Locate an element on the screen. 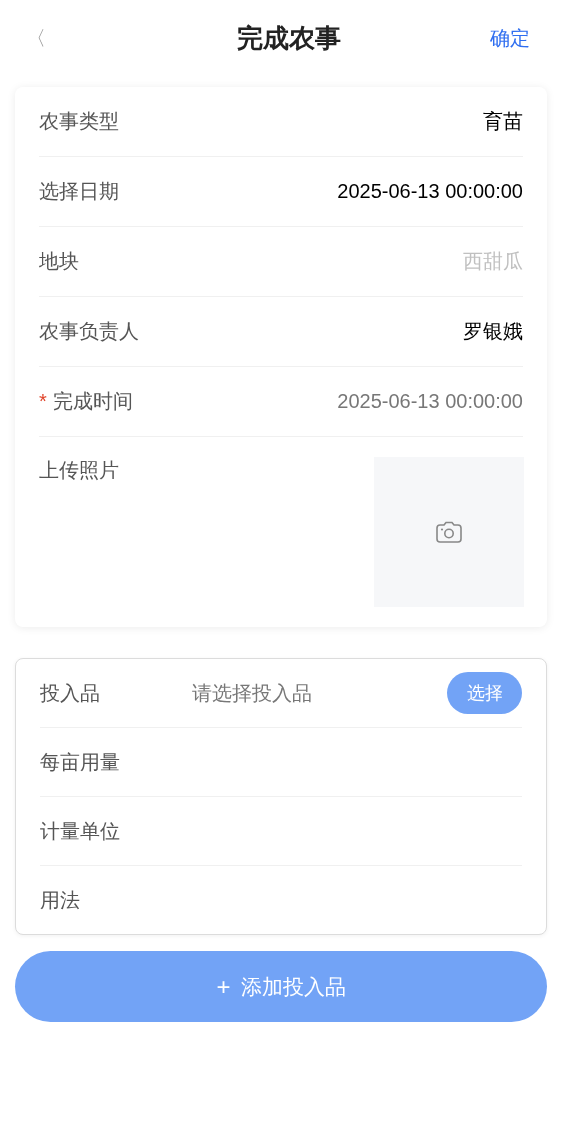 This screenshot has width=562, height=1138. field-label: 完成时间 is located at coordinates (92, 401).